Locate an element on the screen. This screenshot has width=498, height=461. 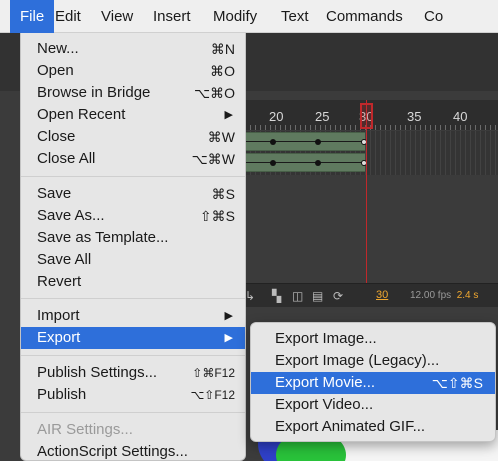
ruler-label: 20 is located at coordinates (276, 116).